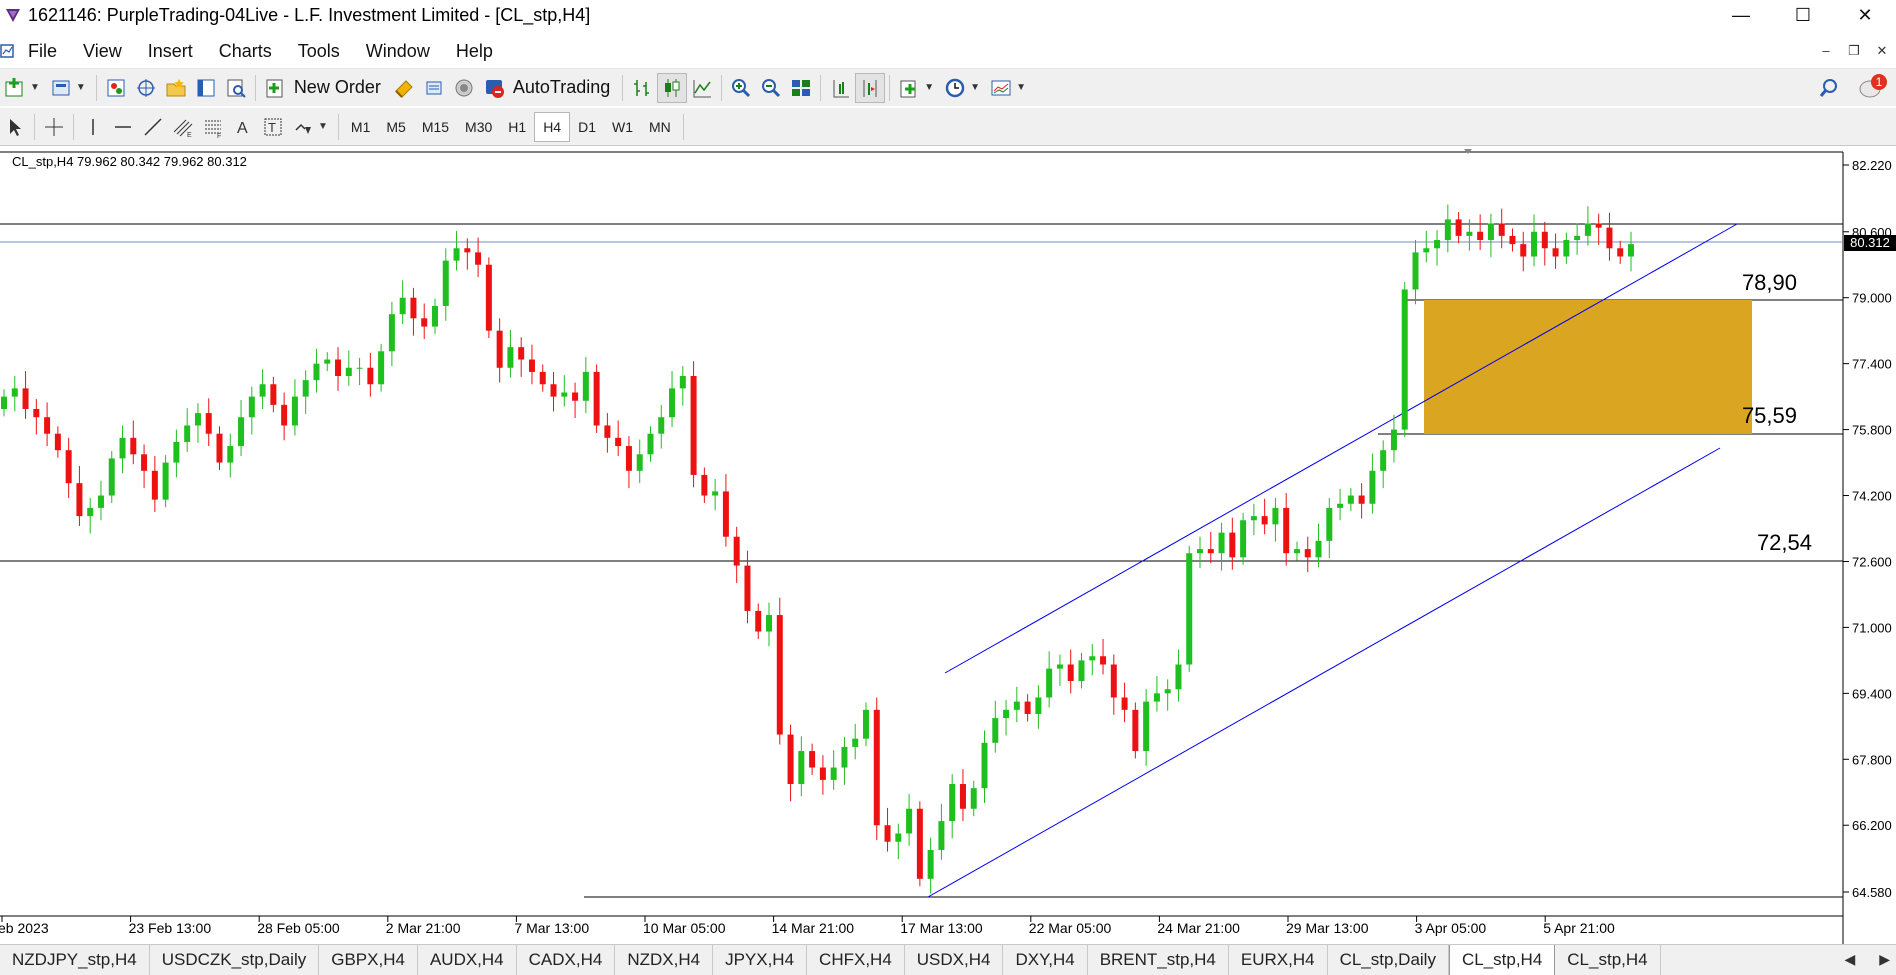 The height and width of the screenshot is (975, 1896). Describe the element at coordinates (153, 127) in the screenshot. I see `trendline-icon` at that location.